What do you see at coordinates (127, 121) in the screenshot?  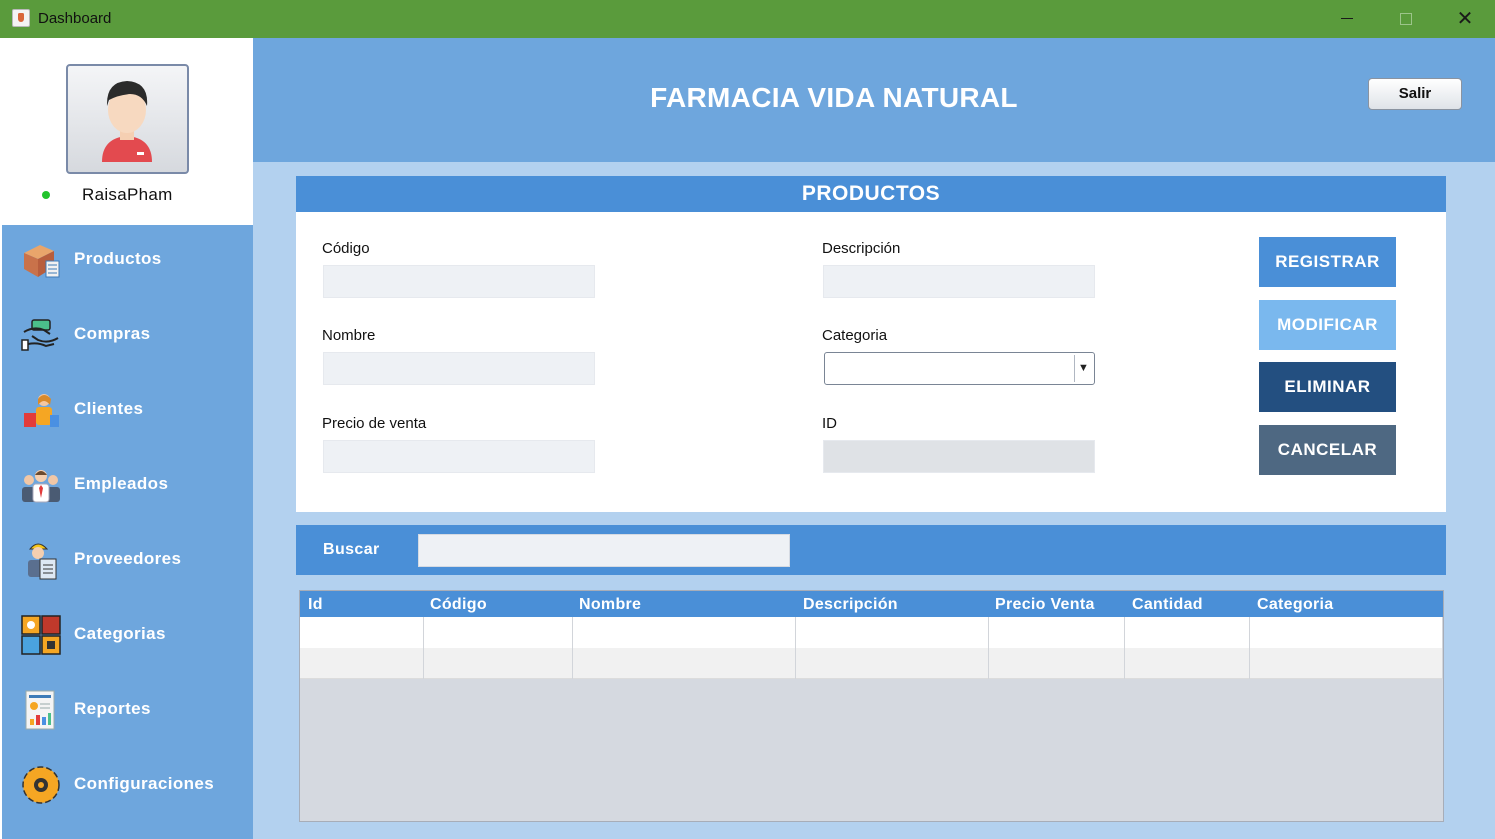 I see `user-avatar-icon` at bounding box center [127, 121].